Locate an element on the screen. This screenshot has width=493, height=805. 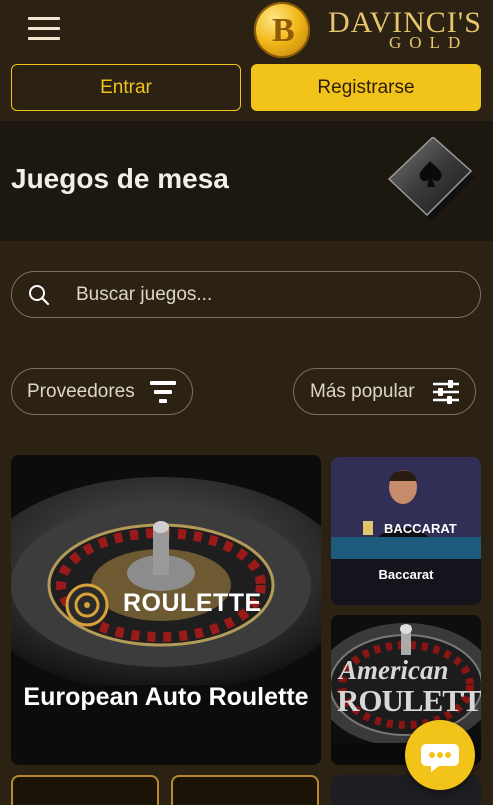
logo-word-gold: GOLD is located at coordinates (429, 42).